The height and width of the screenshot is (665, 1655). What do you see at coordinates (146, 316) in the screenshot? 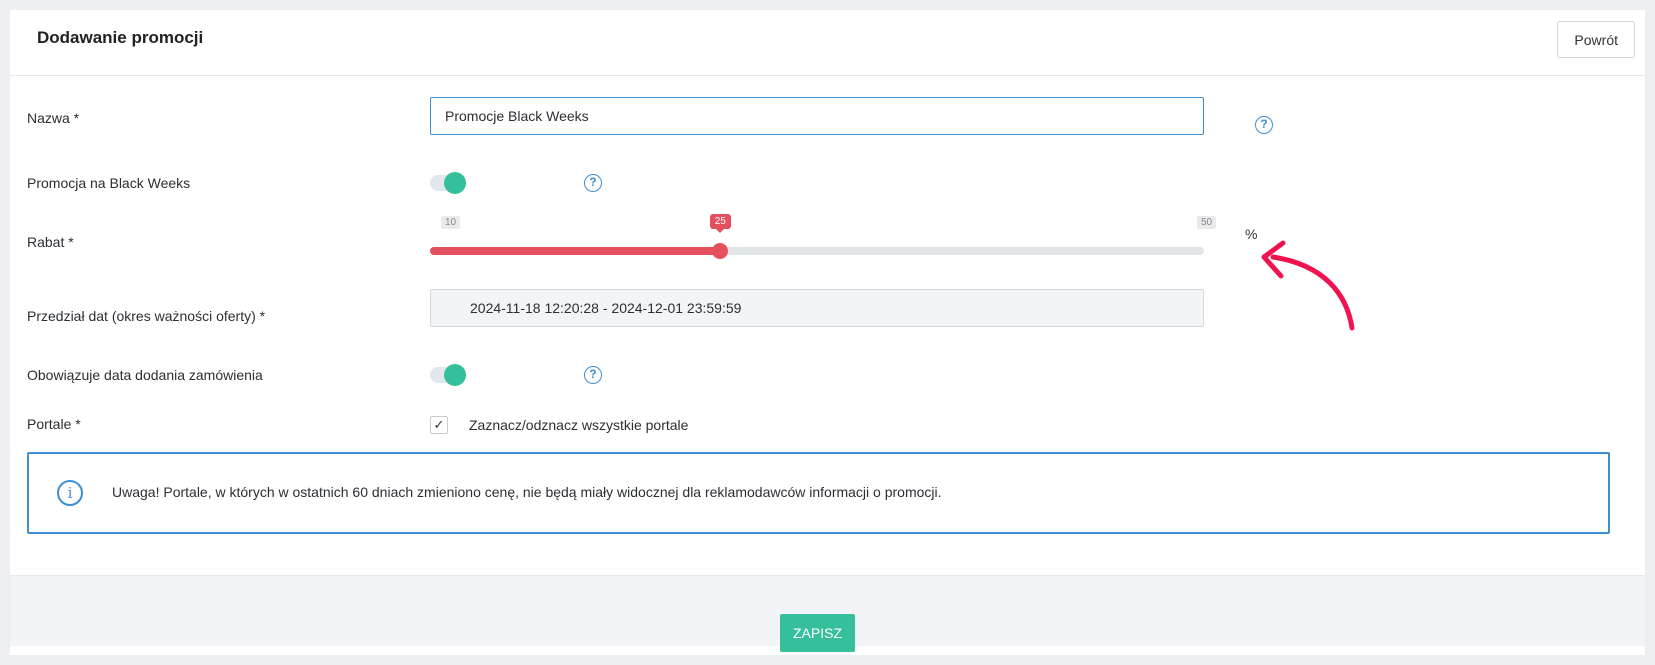
I see `date-range-label: Przedział dat (okres ważności oferty) *` at bounding box center [146, 316].